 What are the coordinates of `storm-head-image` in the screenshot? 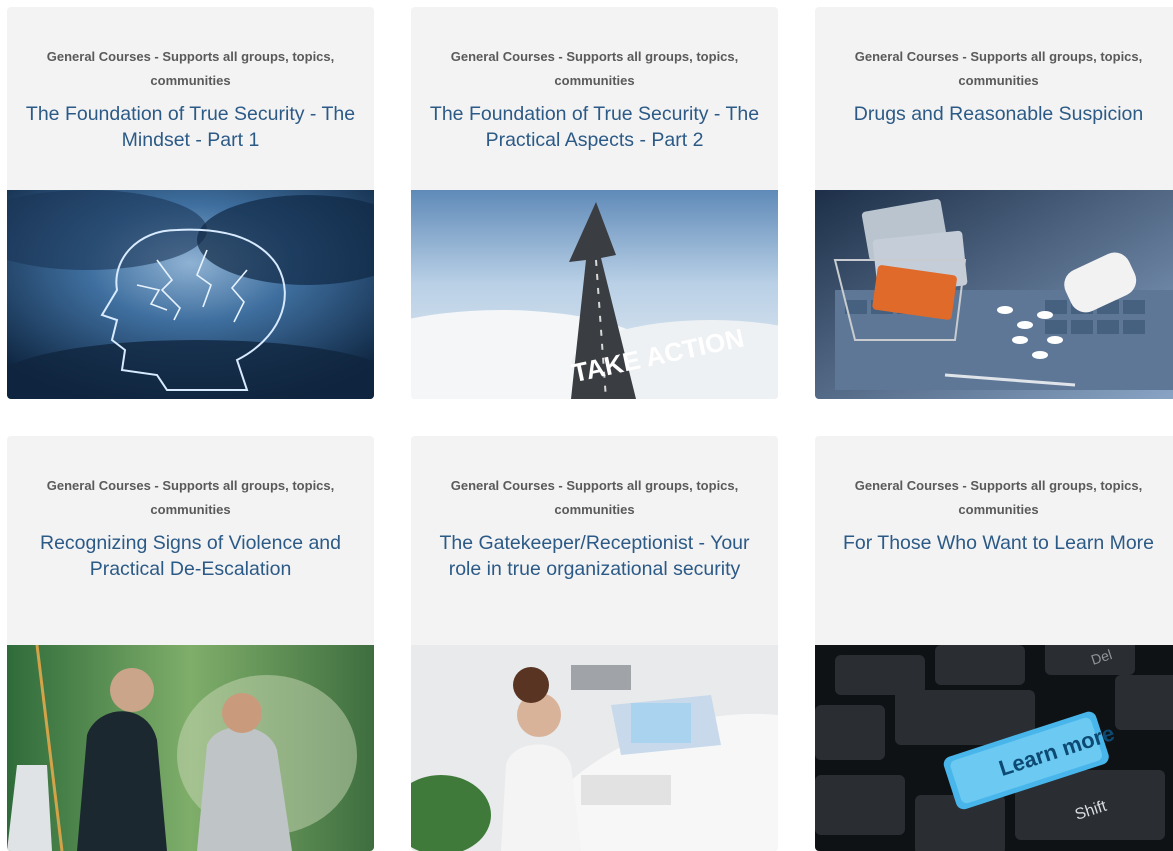 It's located at (190, 294).